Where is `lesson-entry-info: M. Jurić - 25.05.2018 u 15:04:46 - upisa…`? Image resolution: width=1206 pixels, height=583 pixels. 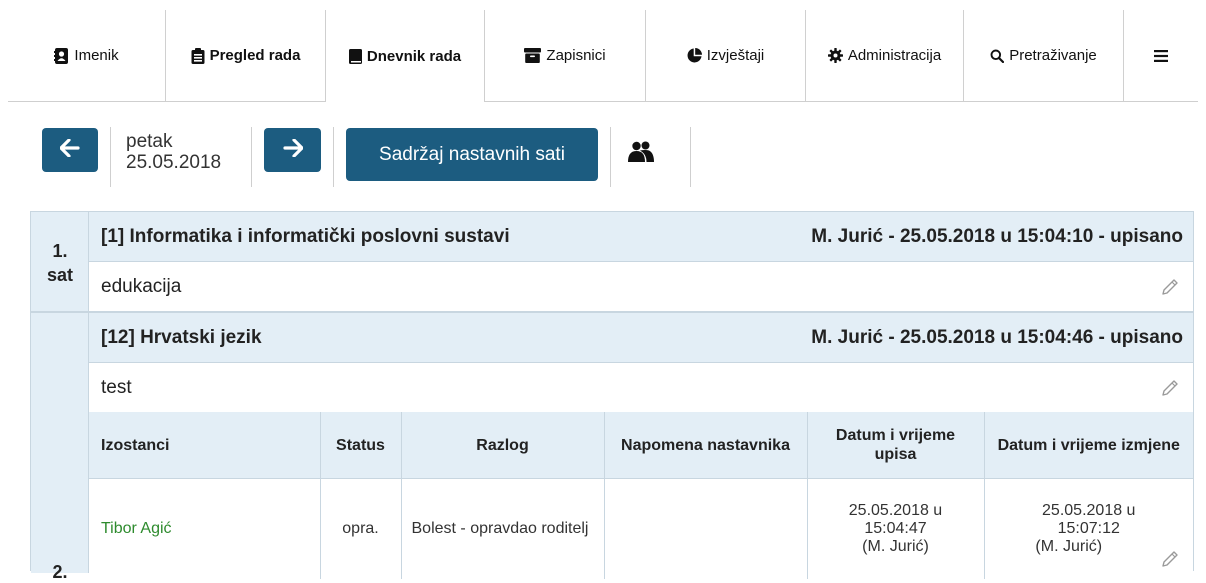 lesson-entry-info: M. Jurić - 25.05.2018 u 15:04:46 - upisa… is located at coordinates (997, 337).